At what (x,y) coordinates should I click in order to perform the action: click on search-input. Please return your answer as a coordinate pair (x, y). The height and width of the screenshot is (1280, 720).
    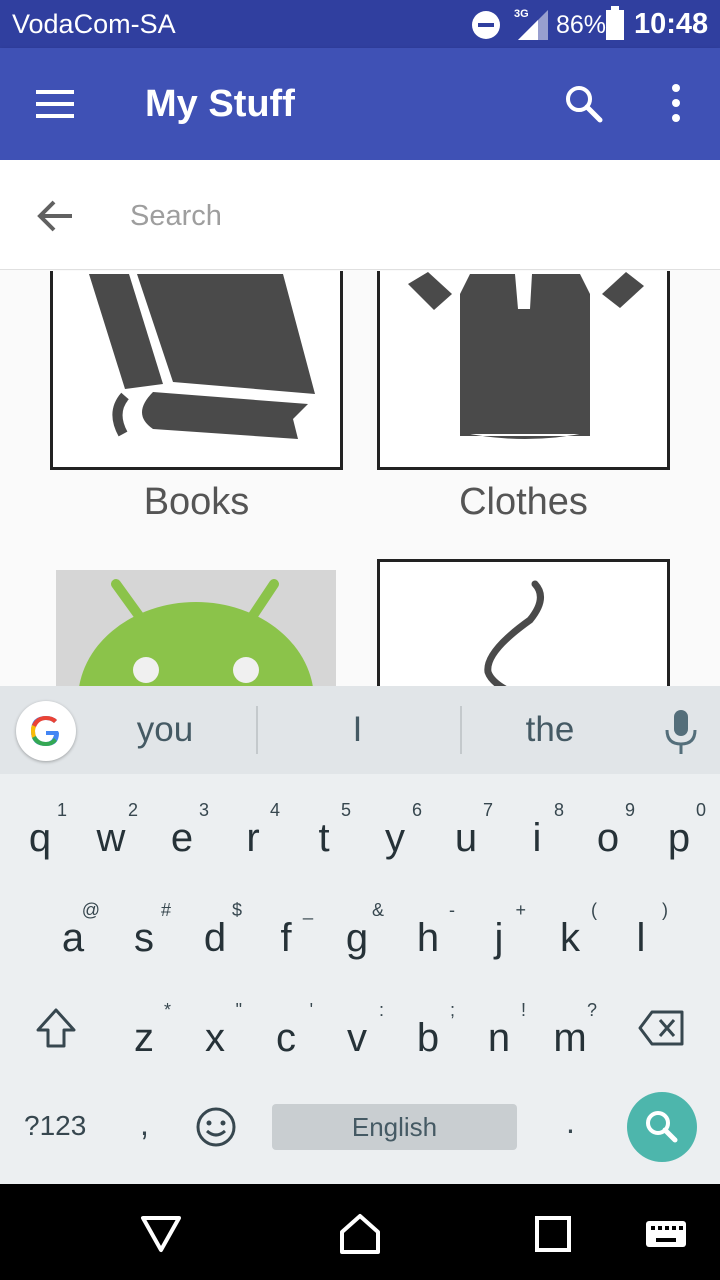
    Looking at the image, I should click on (400, 216).